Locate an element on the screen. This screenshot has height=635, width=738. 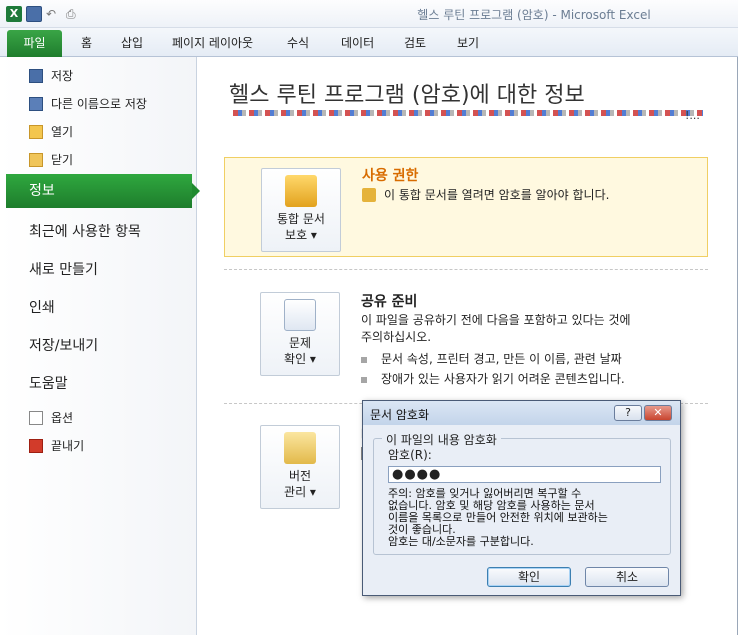
button-label-line1: 통합 문서 is located at coordinates (301, 219).